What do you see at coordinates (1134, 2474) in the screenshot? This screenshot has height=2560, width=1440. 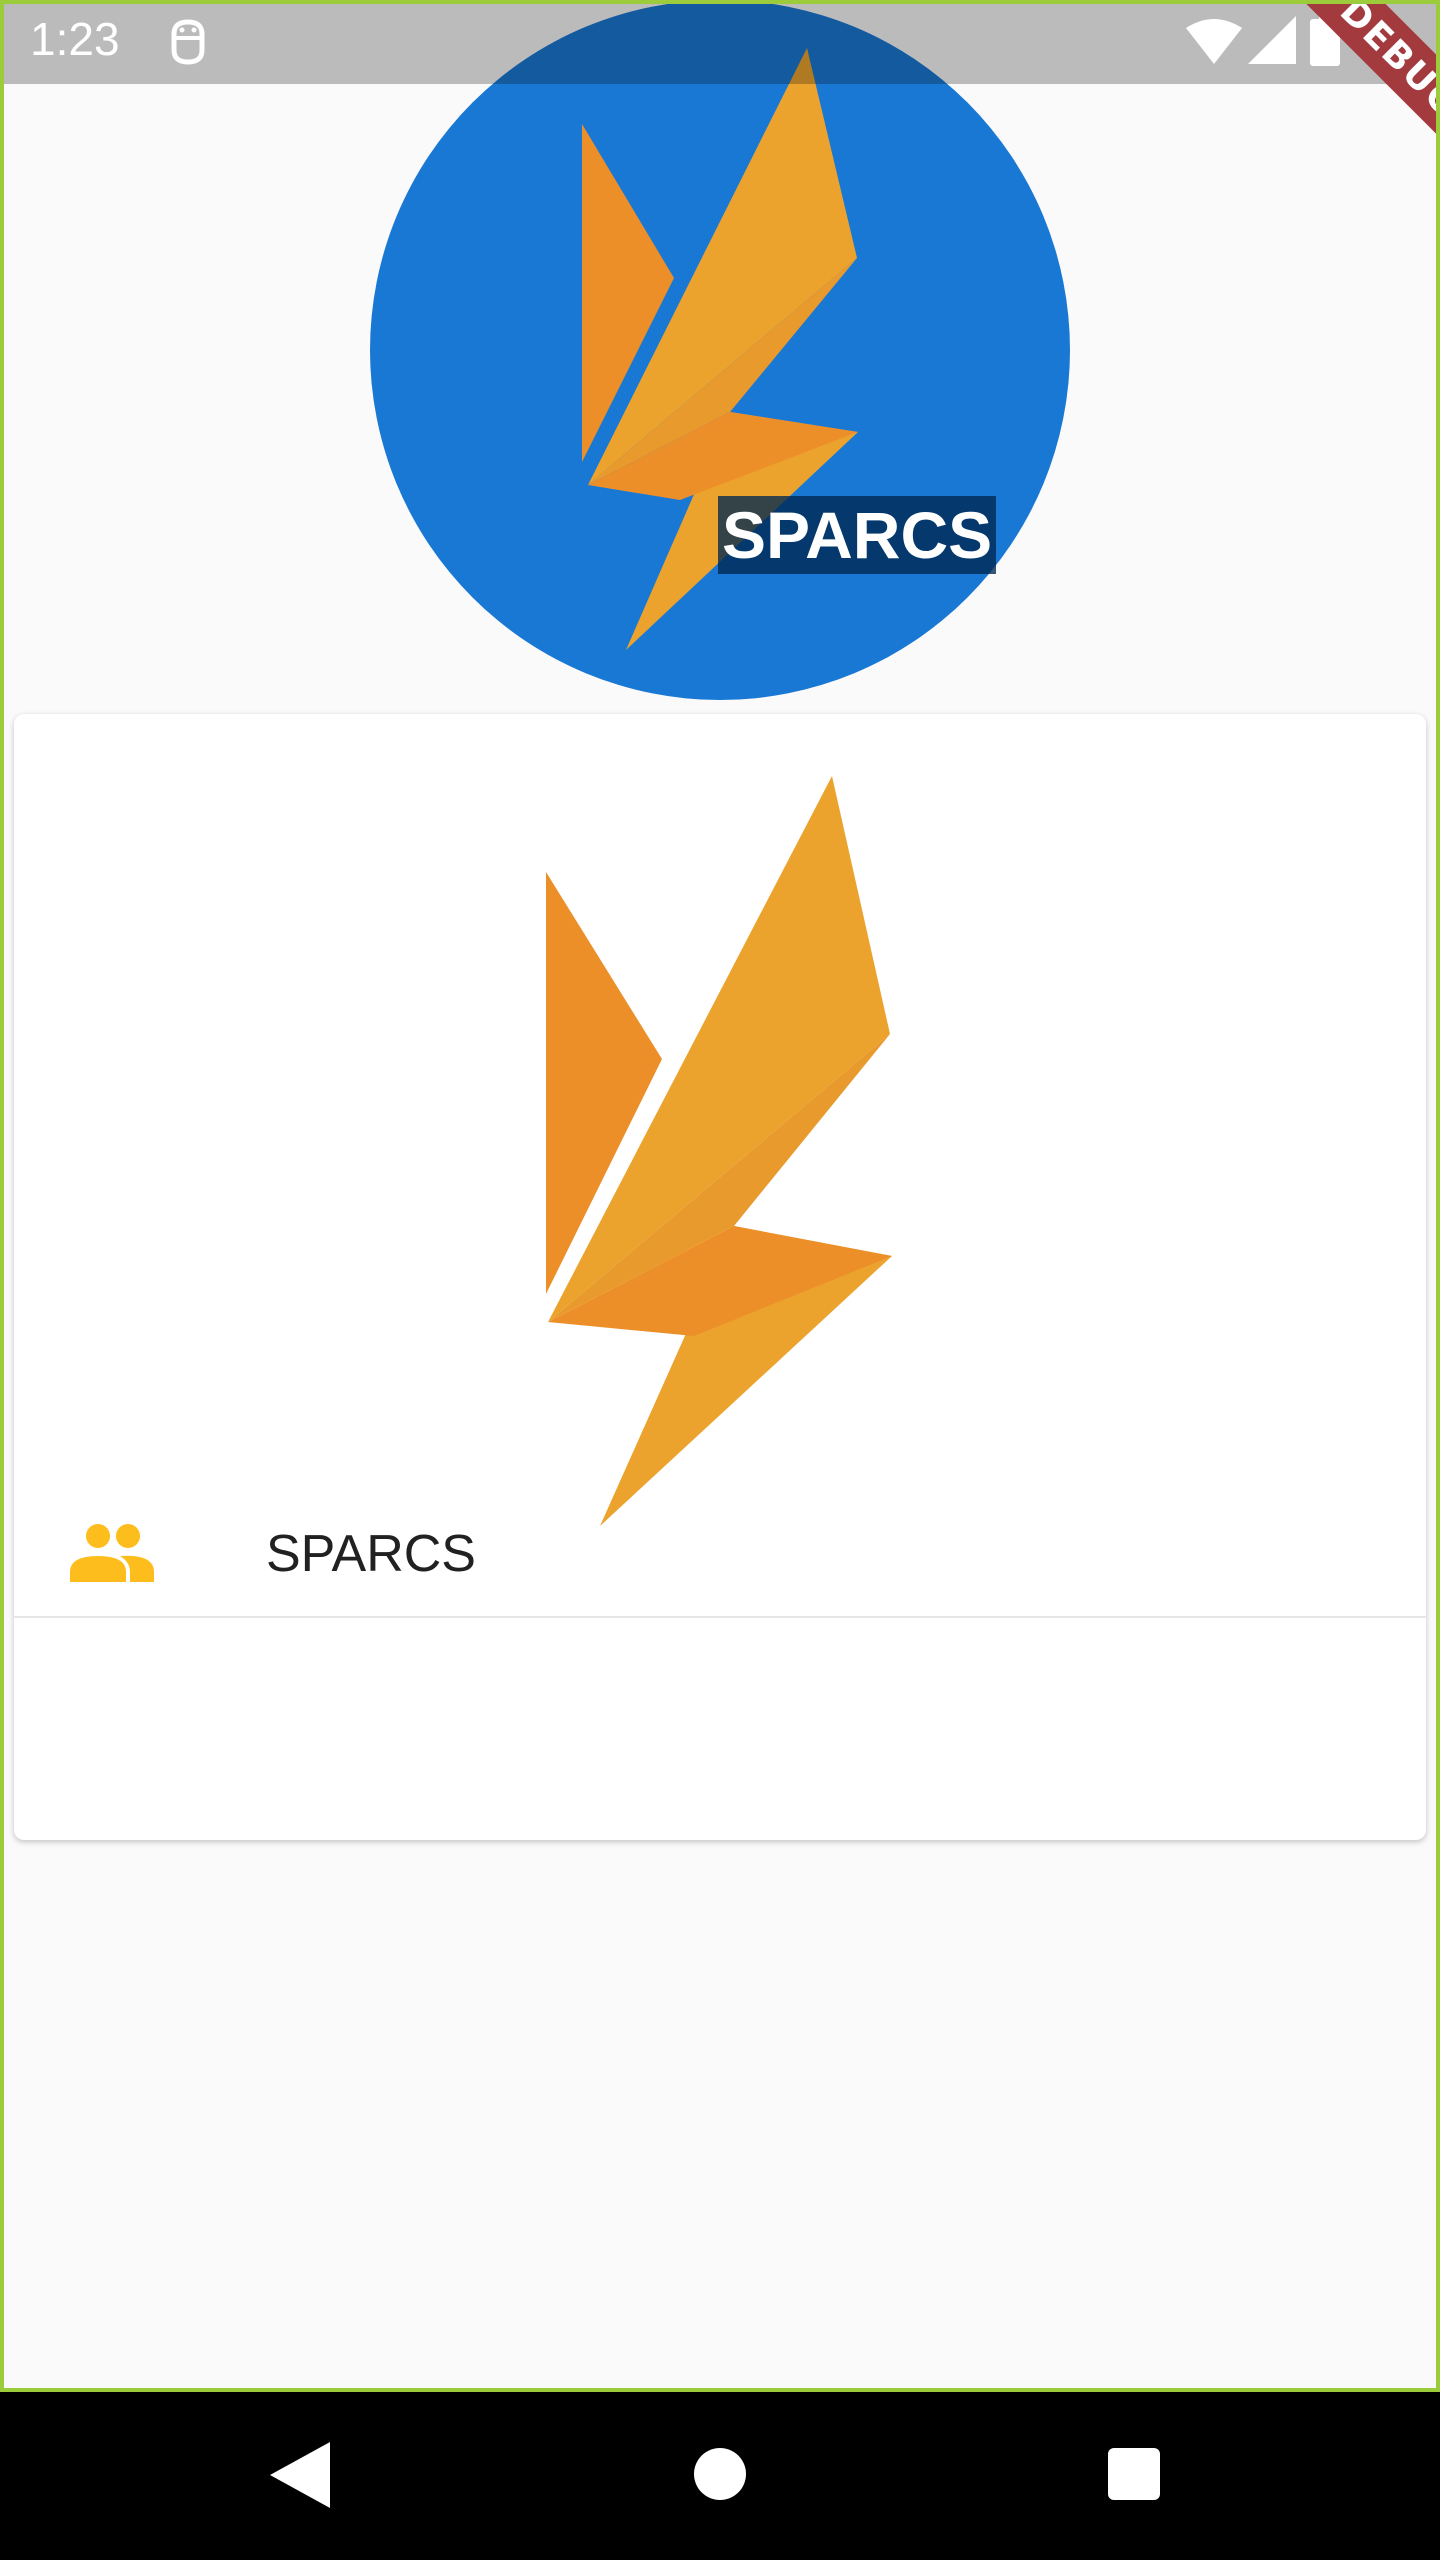 I see `recents-icon` at bounding box center [1134, 2474].